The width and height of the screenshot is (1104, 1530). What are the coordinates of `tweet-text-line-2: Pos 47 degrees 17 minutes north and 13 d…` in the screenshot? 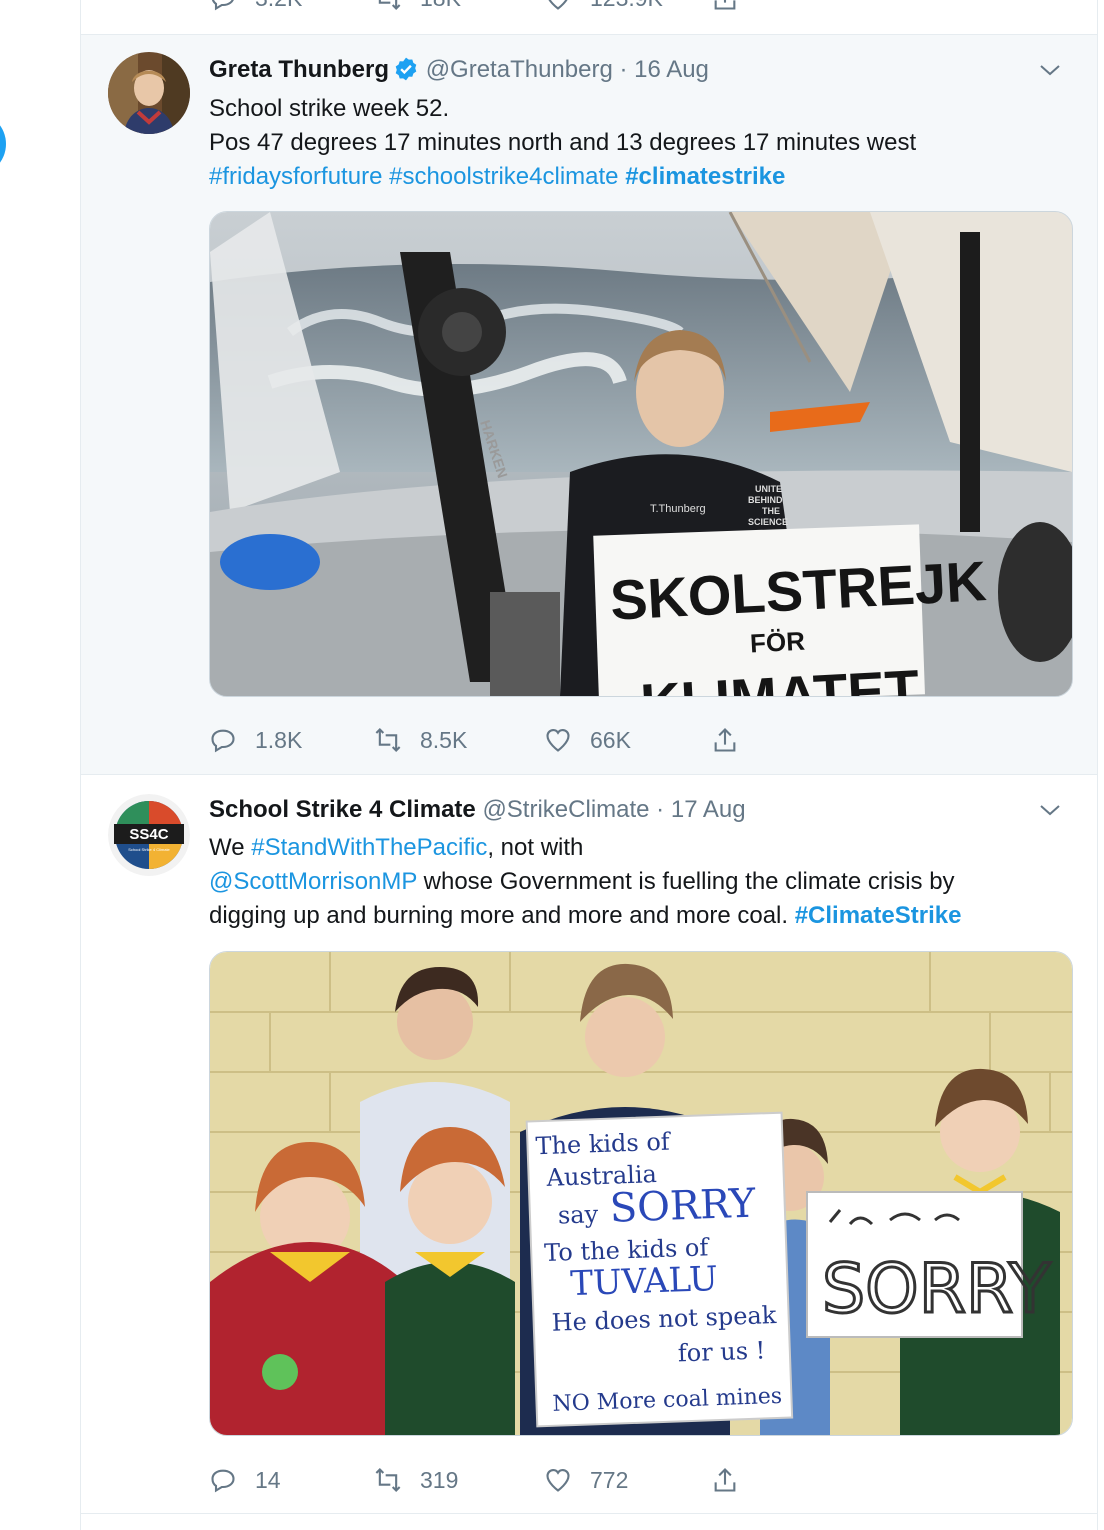 It's located at (563, 142).